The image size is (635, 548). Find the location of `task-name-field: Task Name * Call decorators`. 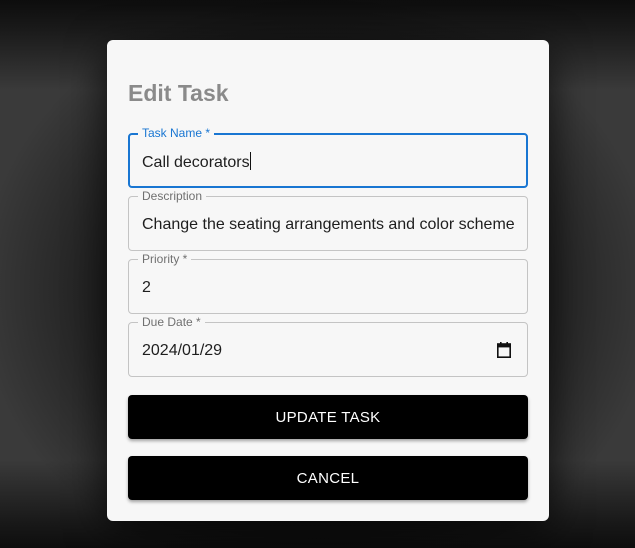

task-name-field: Task Name * Call decorators is located at coordinates (328, 157).